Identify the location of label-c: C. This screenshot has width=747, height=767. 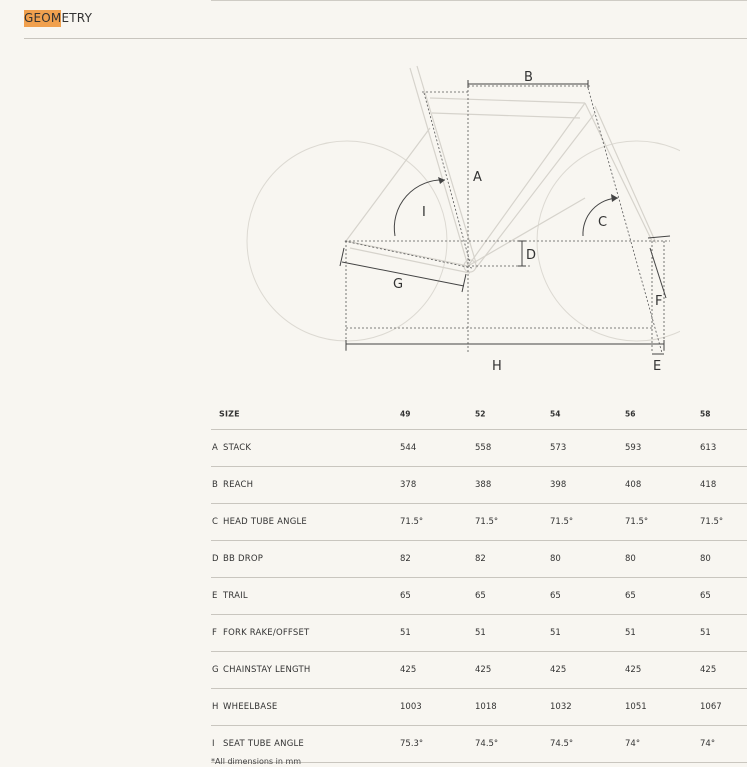
(602, 222).